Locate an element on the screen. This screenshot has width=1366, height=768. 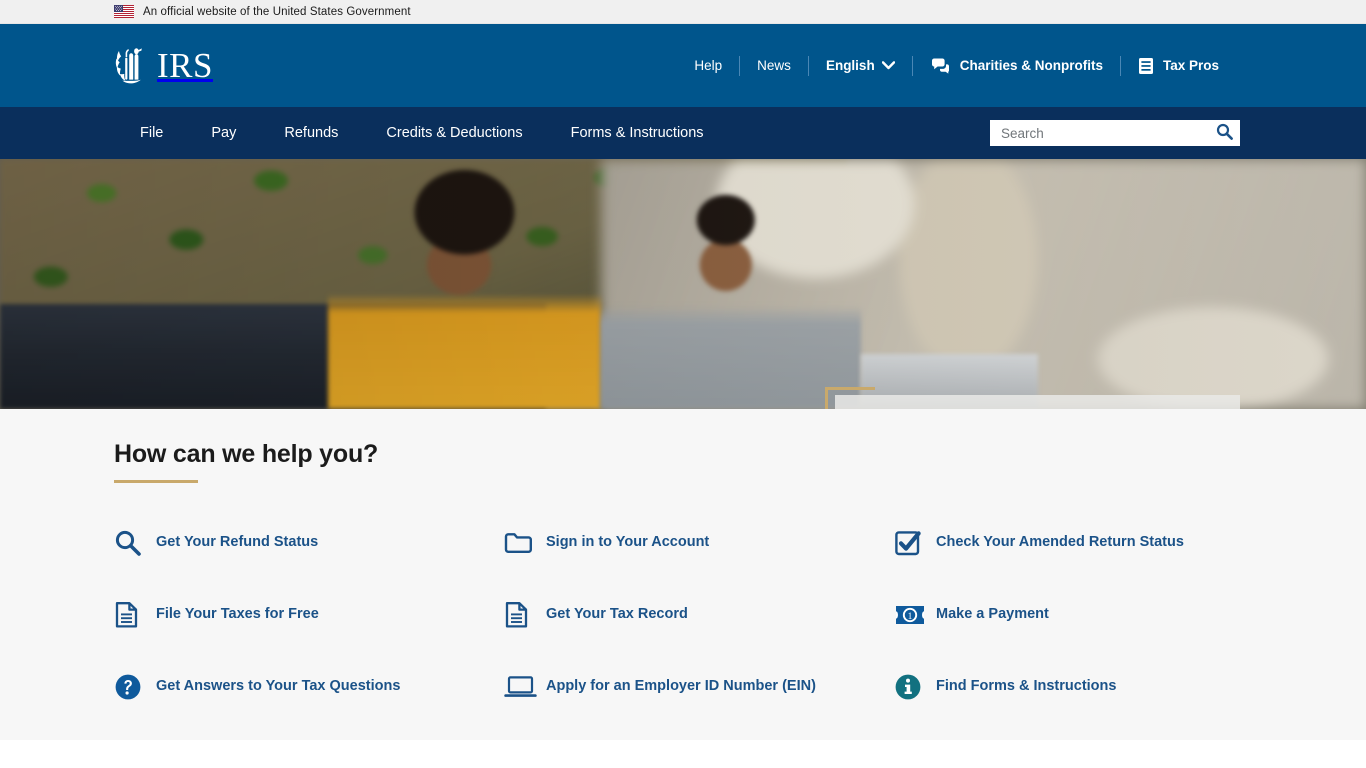
util-link-tax-pros: Tax Pros is located at coordinates (1178, 66).